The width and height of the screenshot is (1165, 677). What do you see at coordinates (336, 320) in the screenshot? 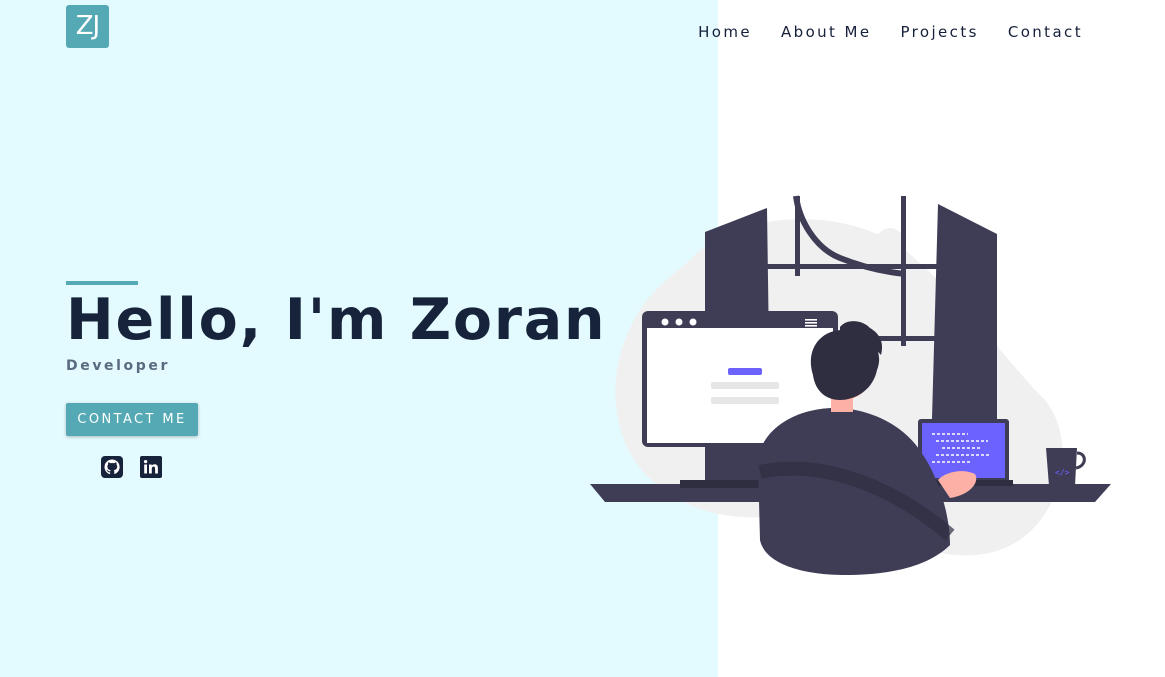
I see `hero-title: Hello, I'm Zoran` at bounding box center [336, 320].